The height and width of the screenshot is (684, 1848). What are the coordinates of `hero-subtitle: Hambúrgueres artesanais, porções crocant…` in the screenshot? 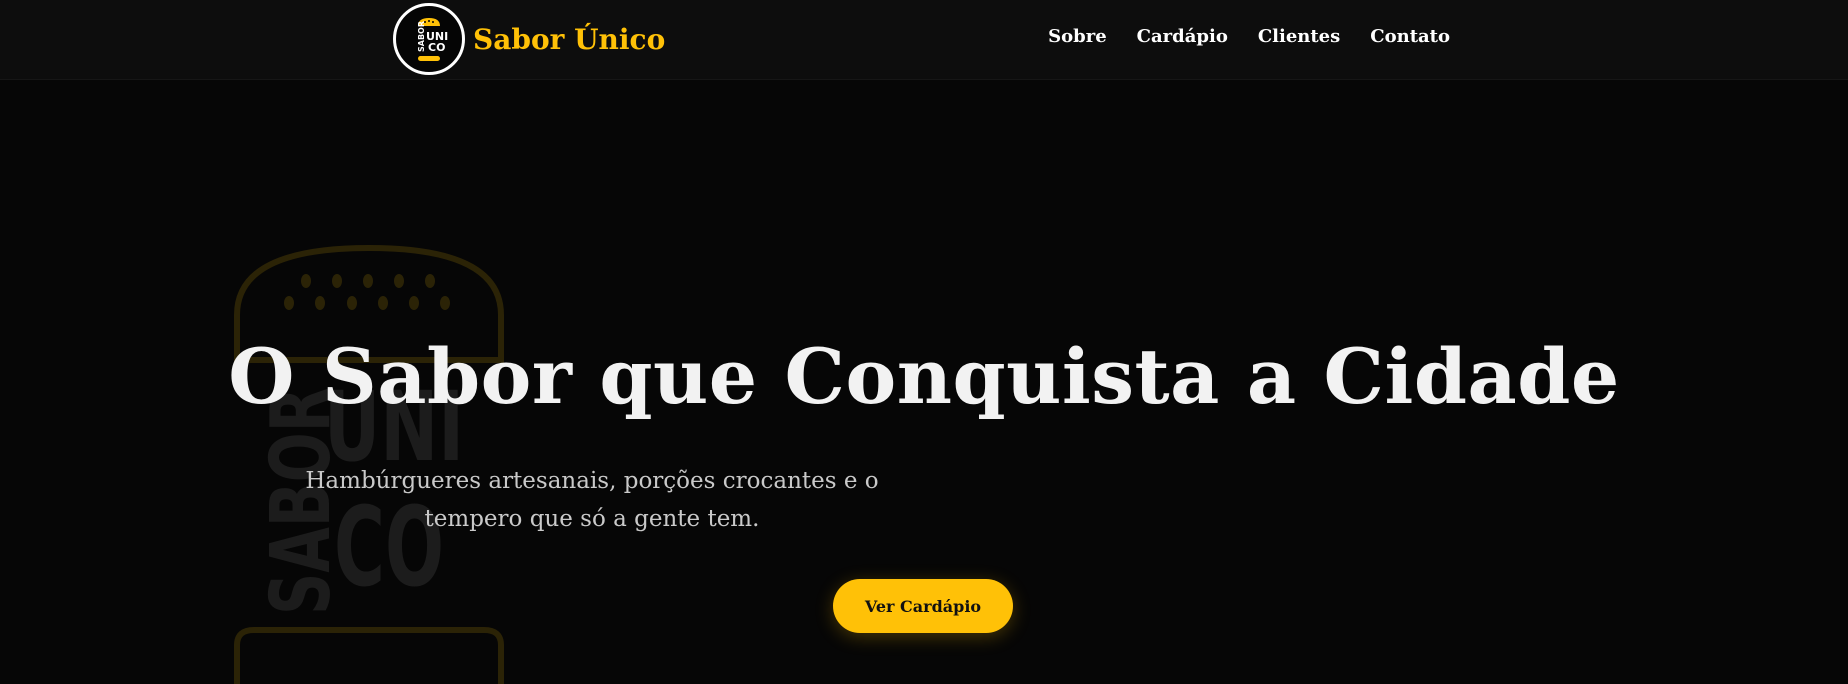 It's located at (592, 500).